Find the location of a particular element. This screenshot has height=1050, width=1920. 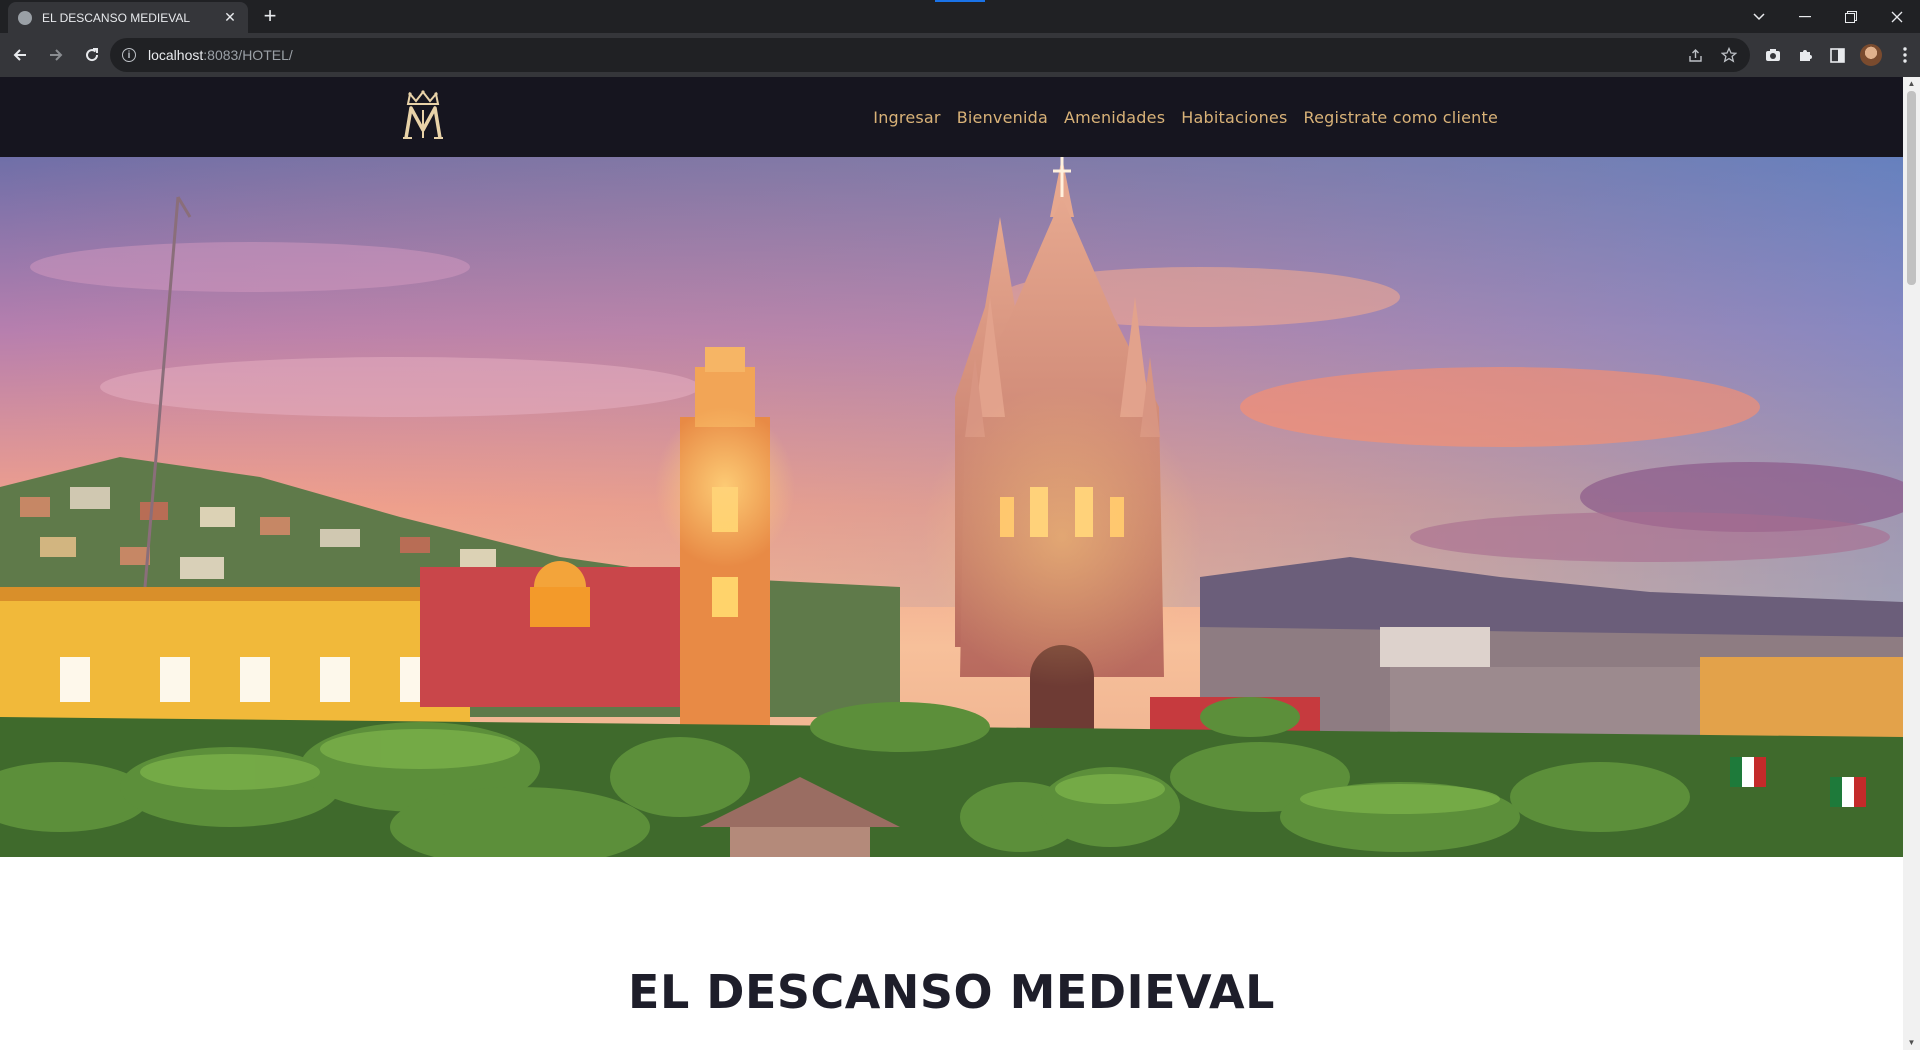

menu-dots-icon is located at coordinates (1905, 55).